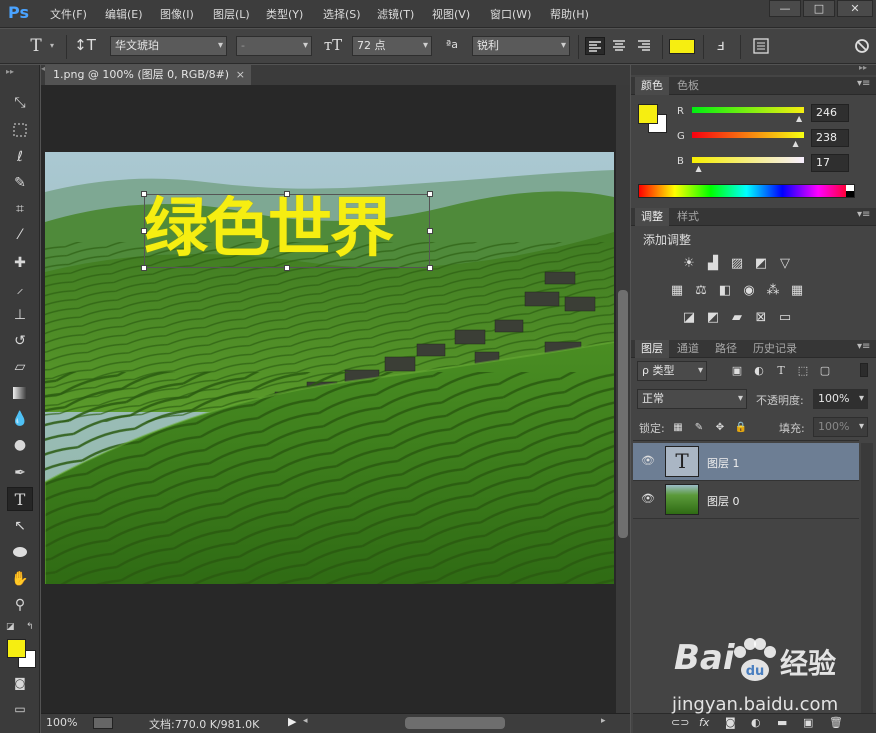 The height and width of the screenshot is (733, 876). What do you see at coordinates (20, 526) in the screenshot?
I see `path-selection-tool-icon: ↖` at bounding box center [20, 526].